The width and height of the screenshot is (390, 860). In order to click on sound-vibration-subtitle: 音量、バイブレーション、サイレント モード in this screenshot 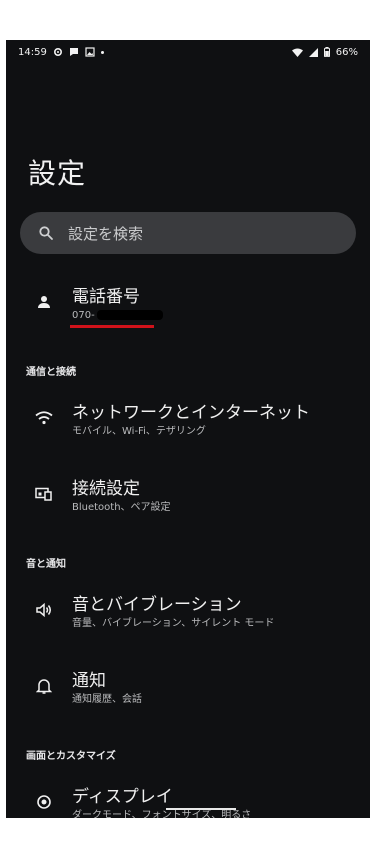, I will do `click(173, 623)`.